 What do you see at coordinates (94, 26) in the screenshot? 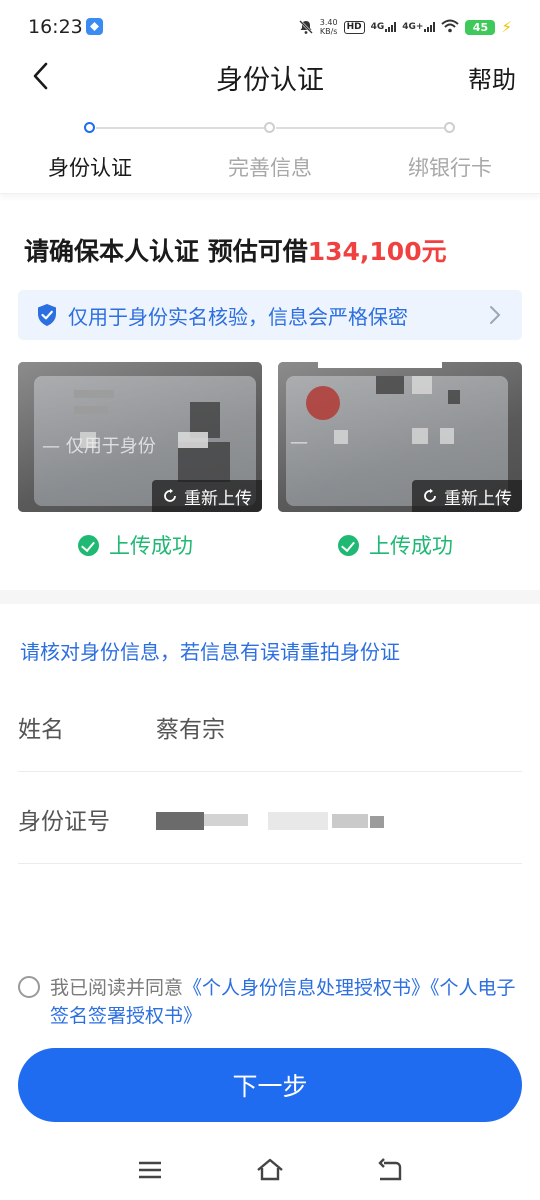
I see `app-notification-icon` at bounding box center [94, 26].